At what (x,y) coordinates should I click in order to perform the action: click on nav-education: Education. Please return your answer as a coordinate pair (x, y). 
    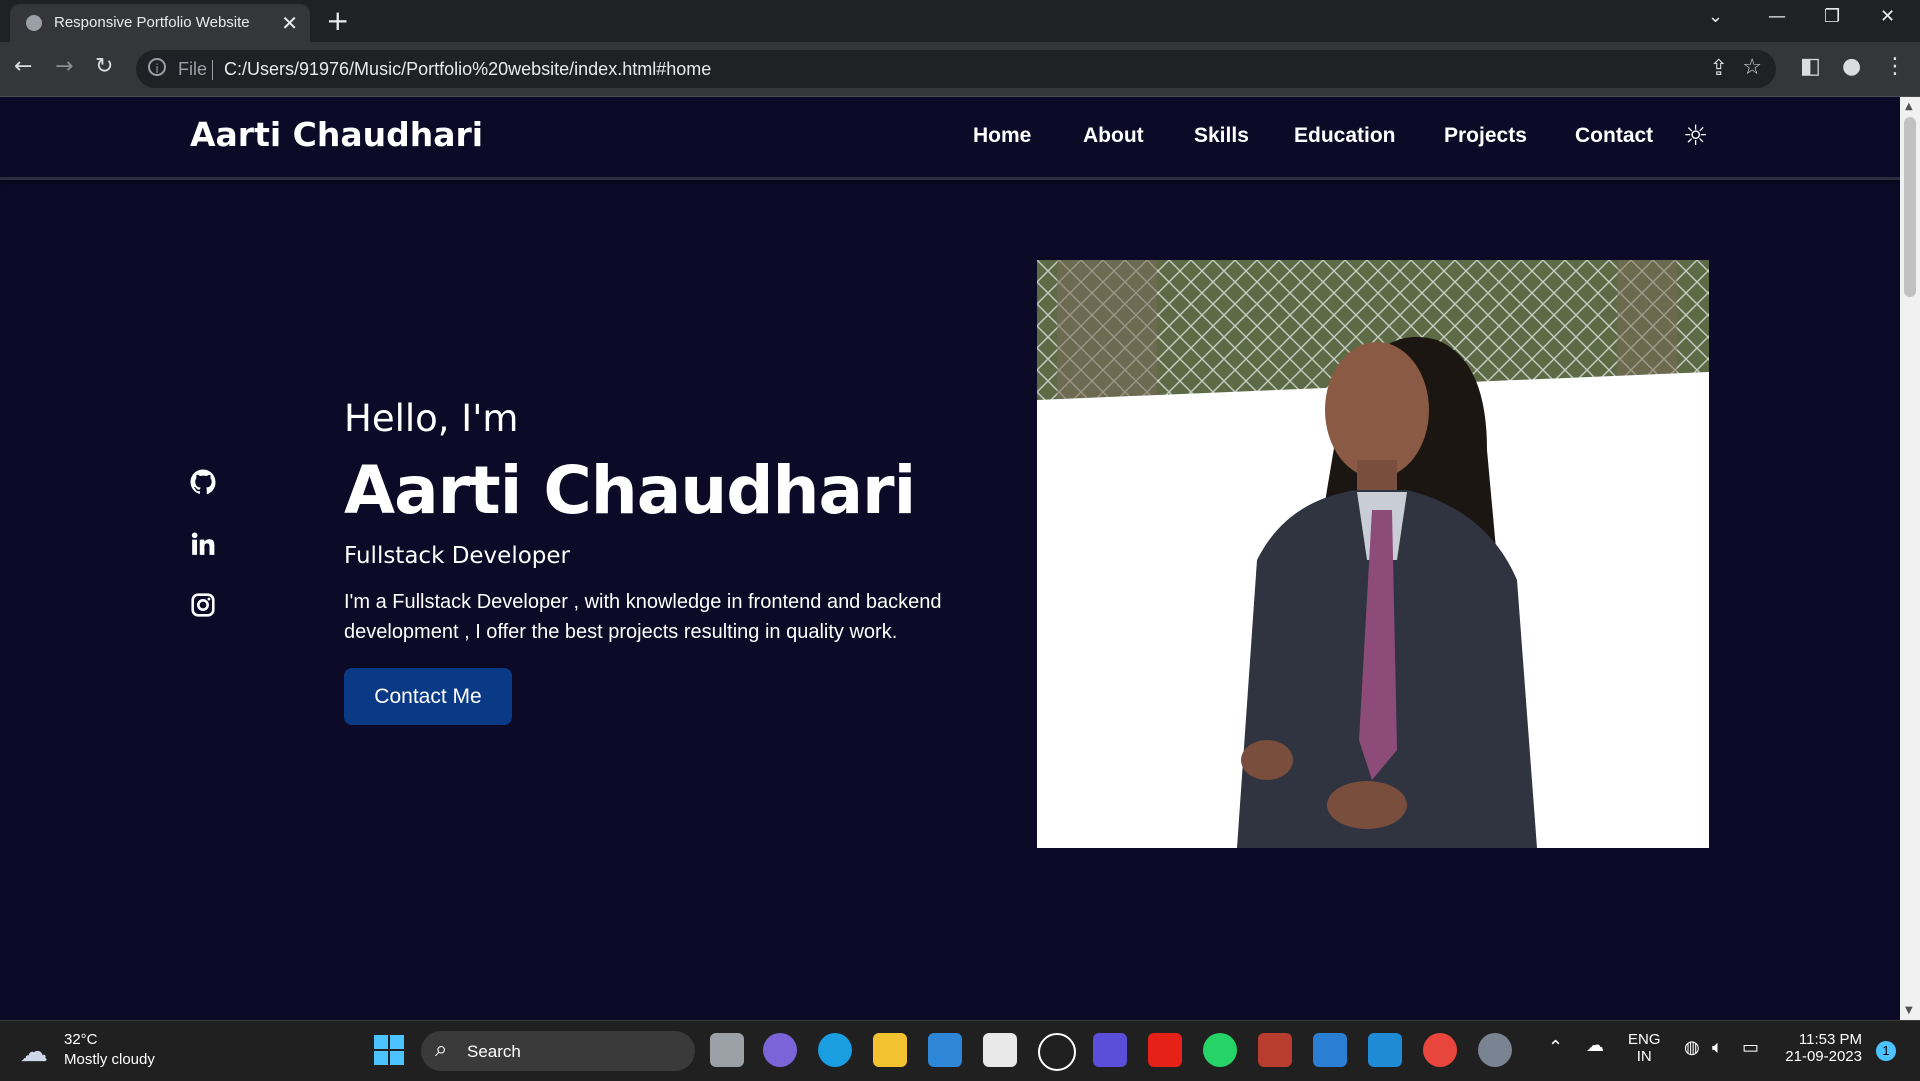
    Looking at the image, I should click on (1345, 136).